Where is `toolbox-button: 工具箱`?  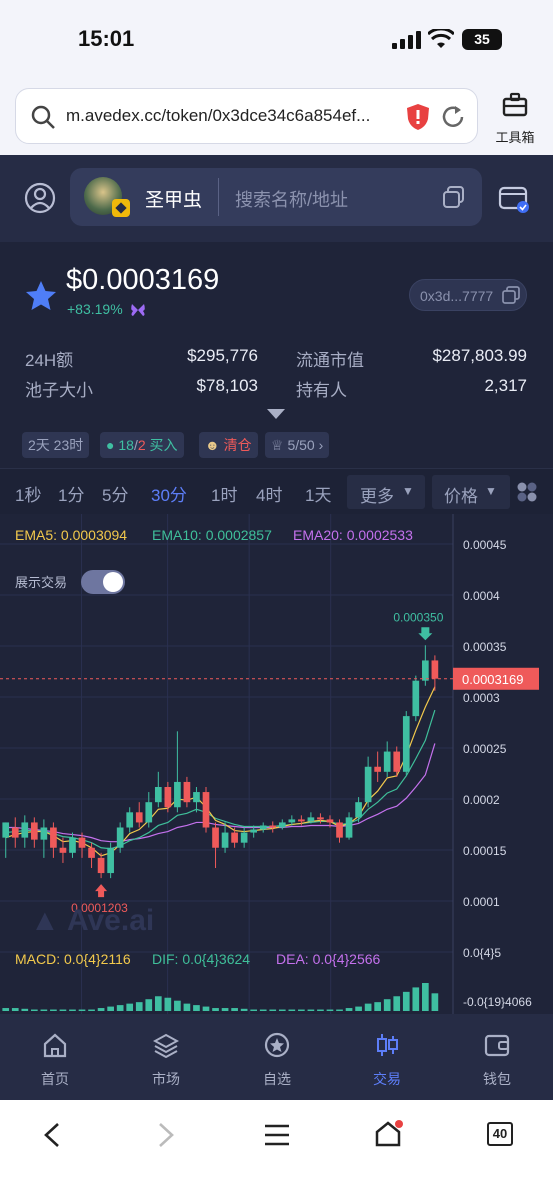
toolbox-button: 工具箱 is located at coordinates (515, 119).